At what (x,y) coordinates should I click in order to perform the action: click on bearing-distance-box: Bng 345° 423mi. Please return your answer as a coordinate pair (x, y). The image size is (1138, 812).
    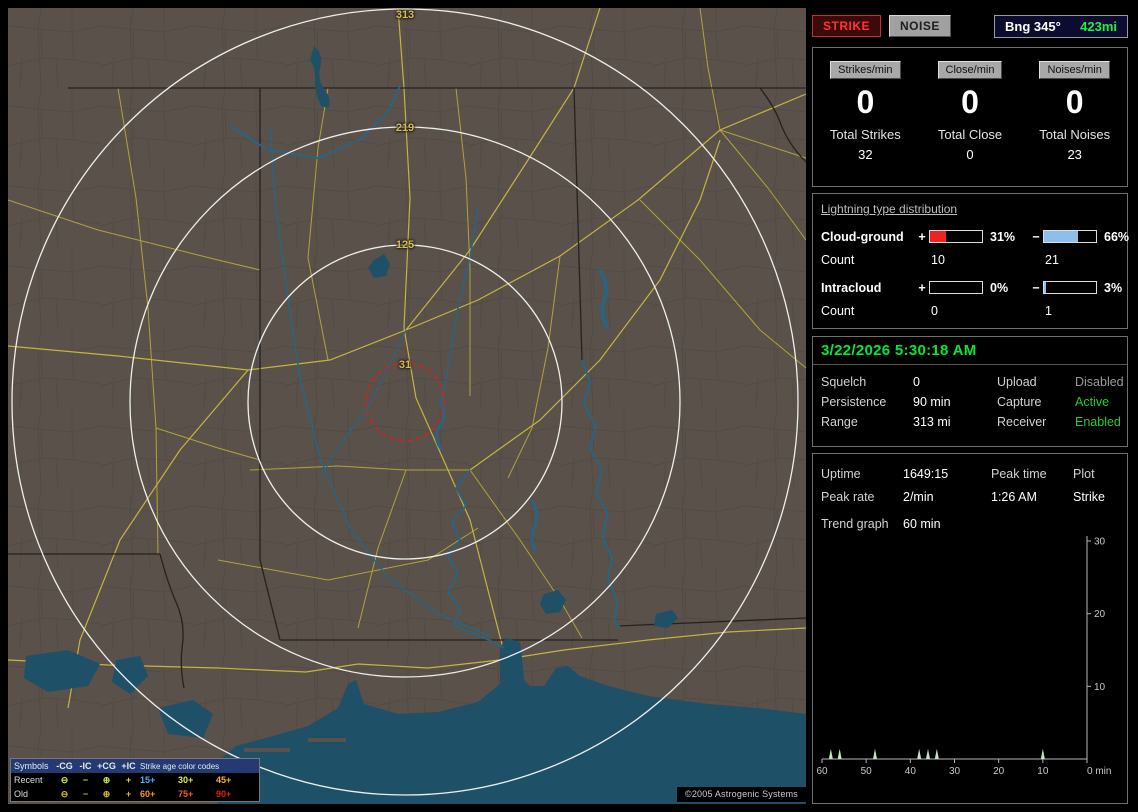
    Looking at the image, I should click on (1061, 26).